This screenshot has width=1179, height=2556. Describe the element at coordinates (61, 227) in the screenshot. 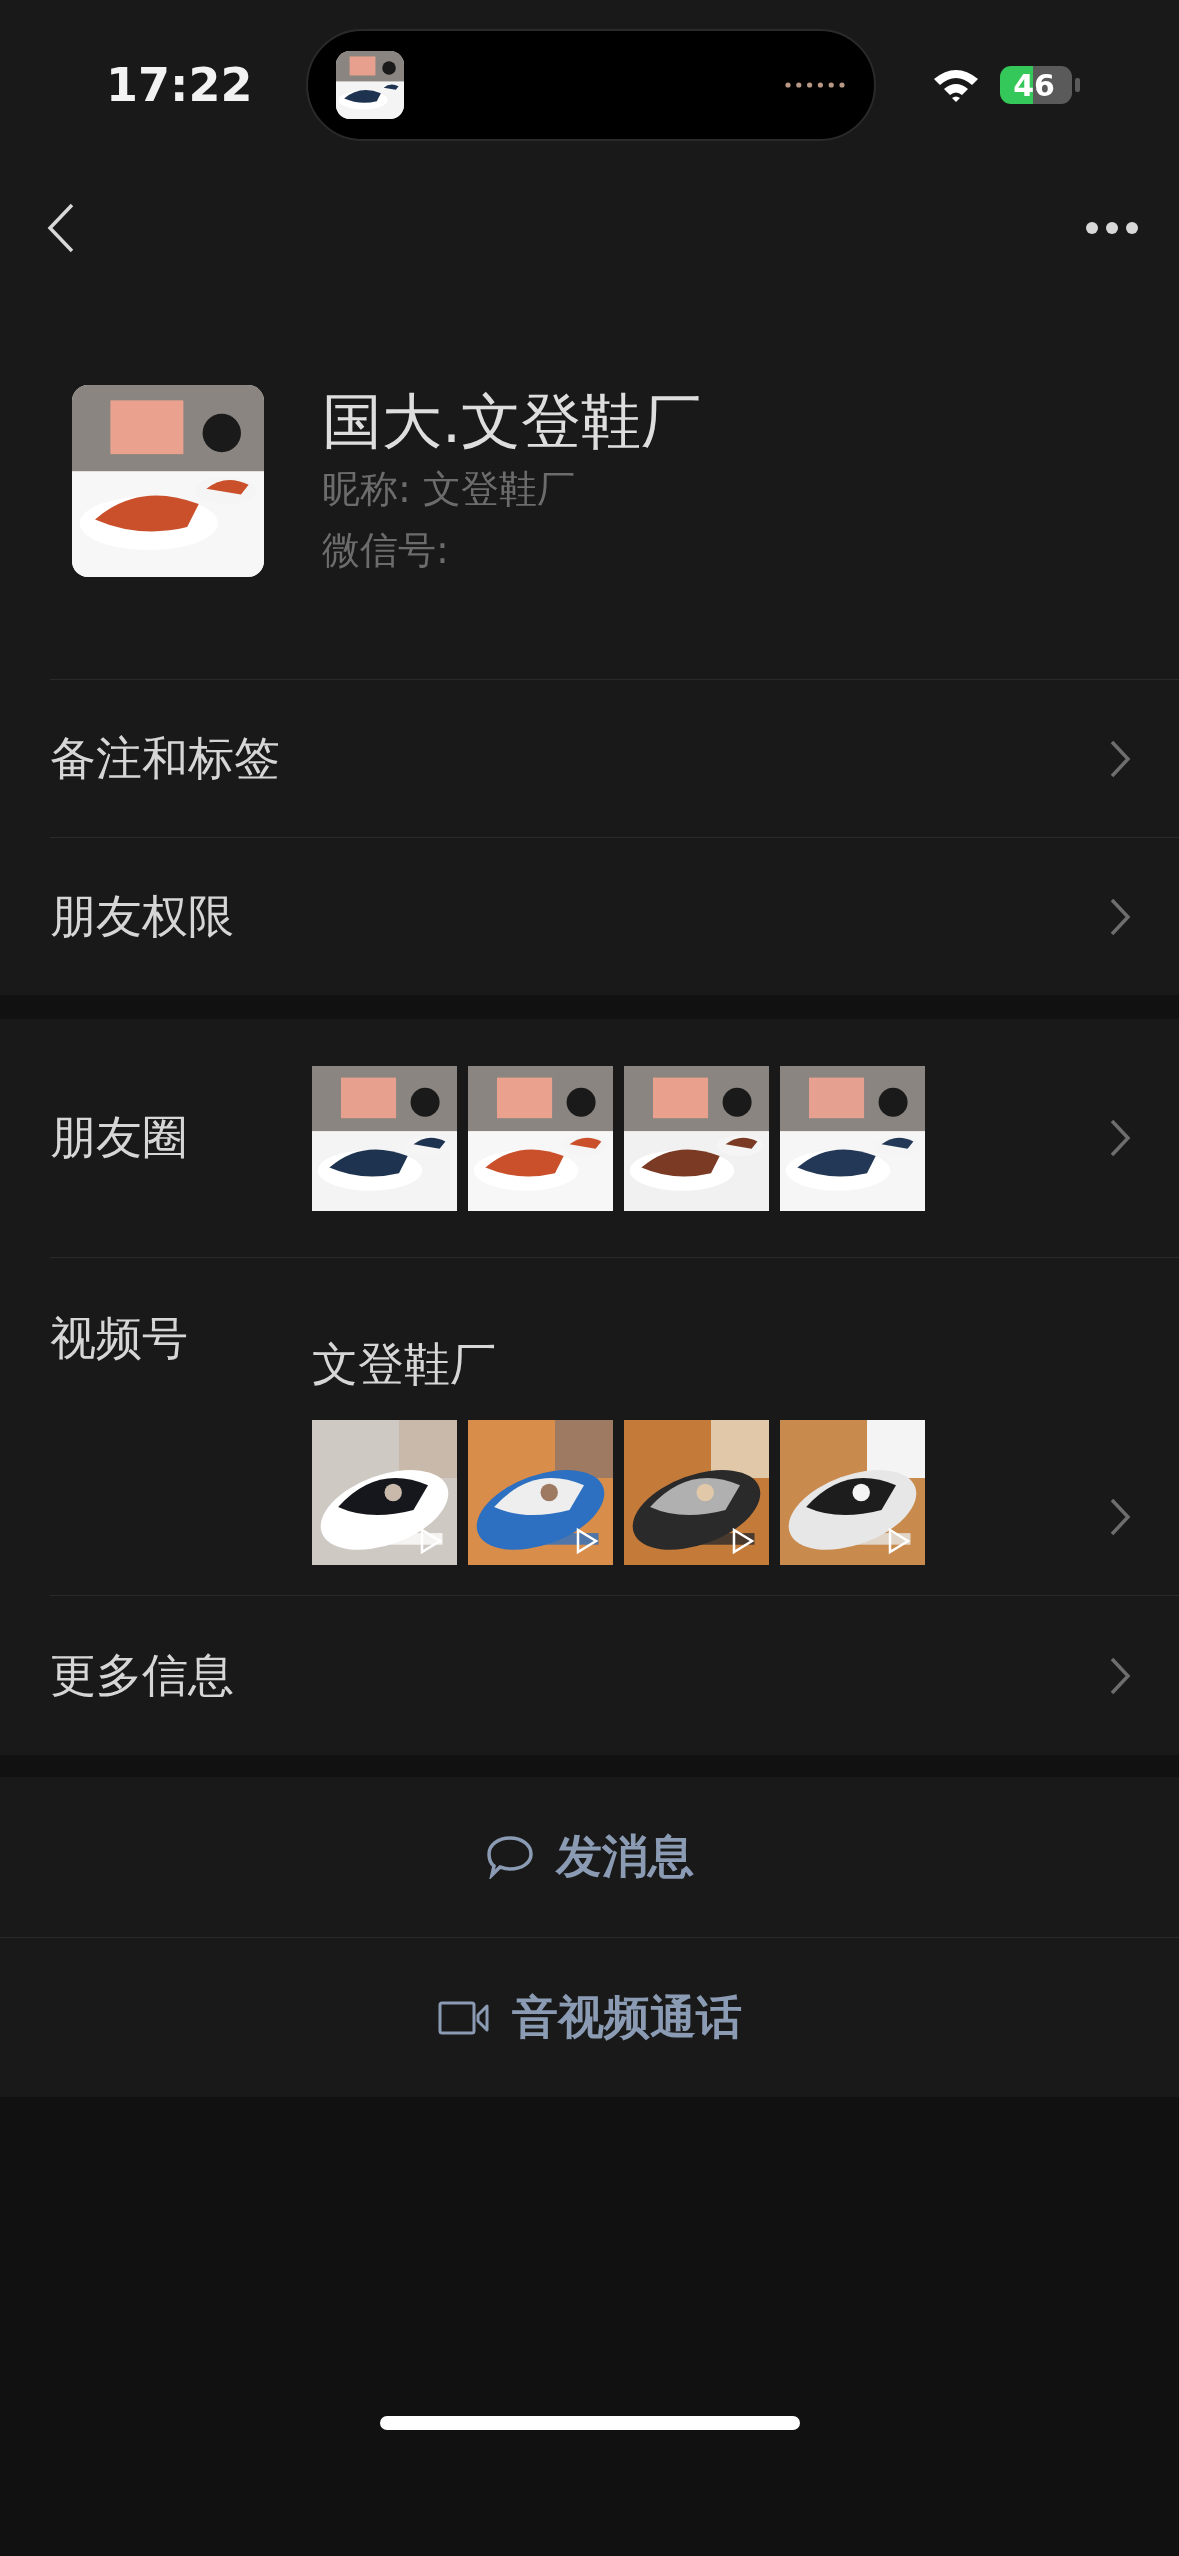

I see `back-icon` at that location.